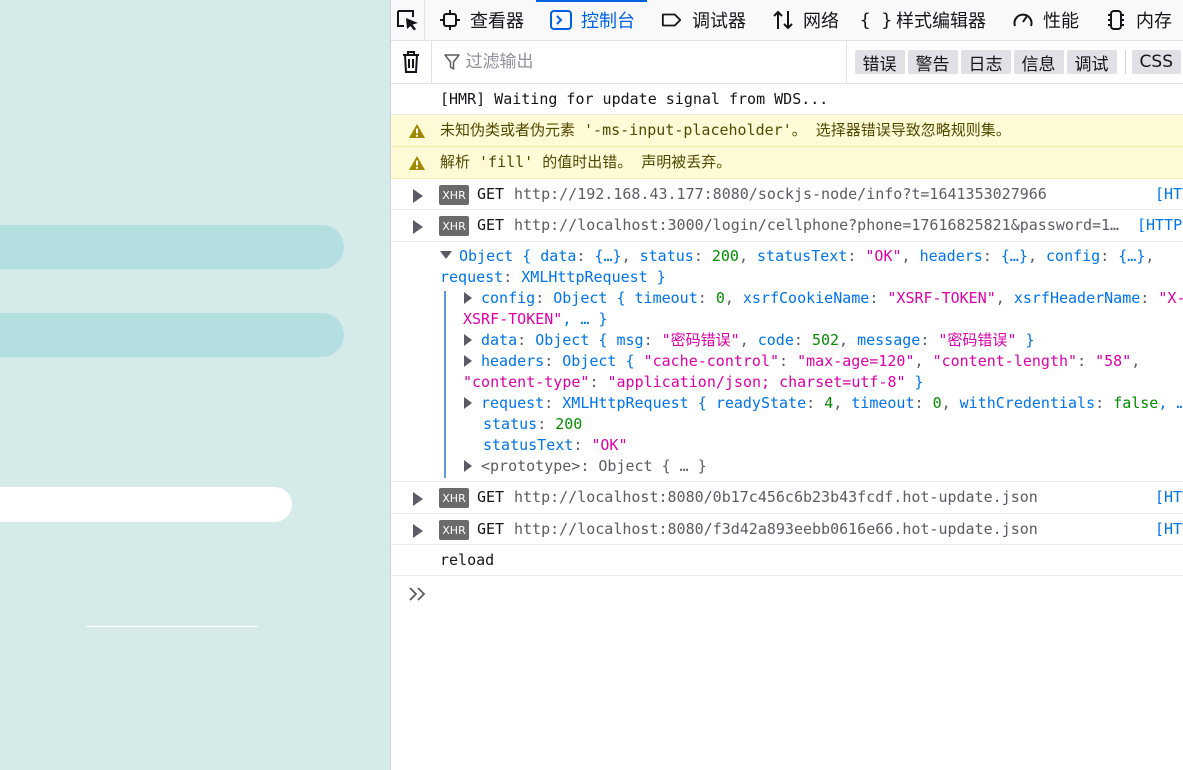 The width and height of the screenshot is (1183, 770). Describe the element at coordinates (1116, 20) in the screenshot. I see `memory-icon` at that location.